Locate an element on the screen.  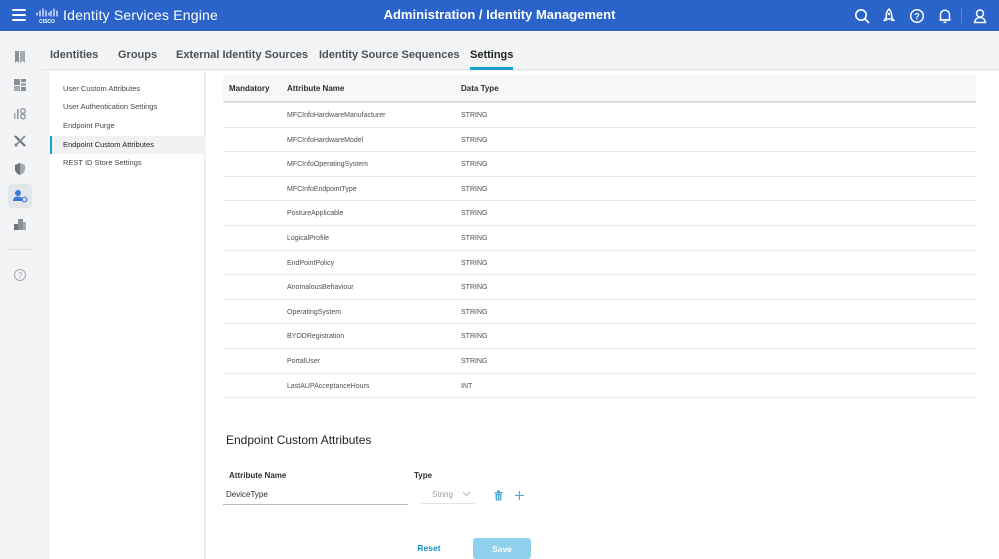
subnav-item-endpoint-custom-attributes: Endpoint Custom Attributes is located at coordinates (127, 145).